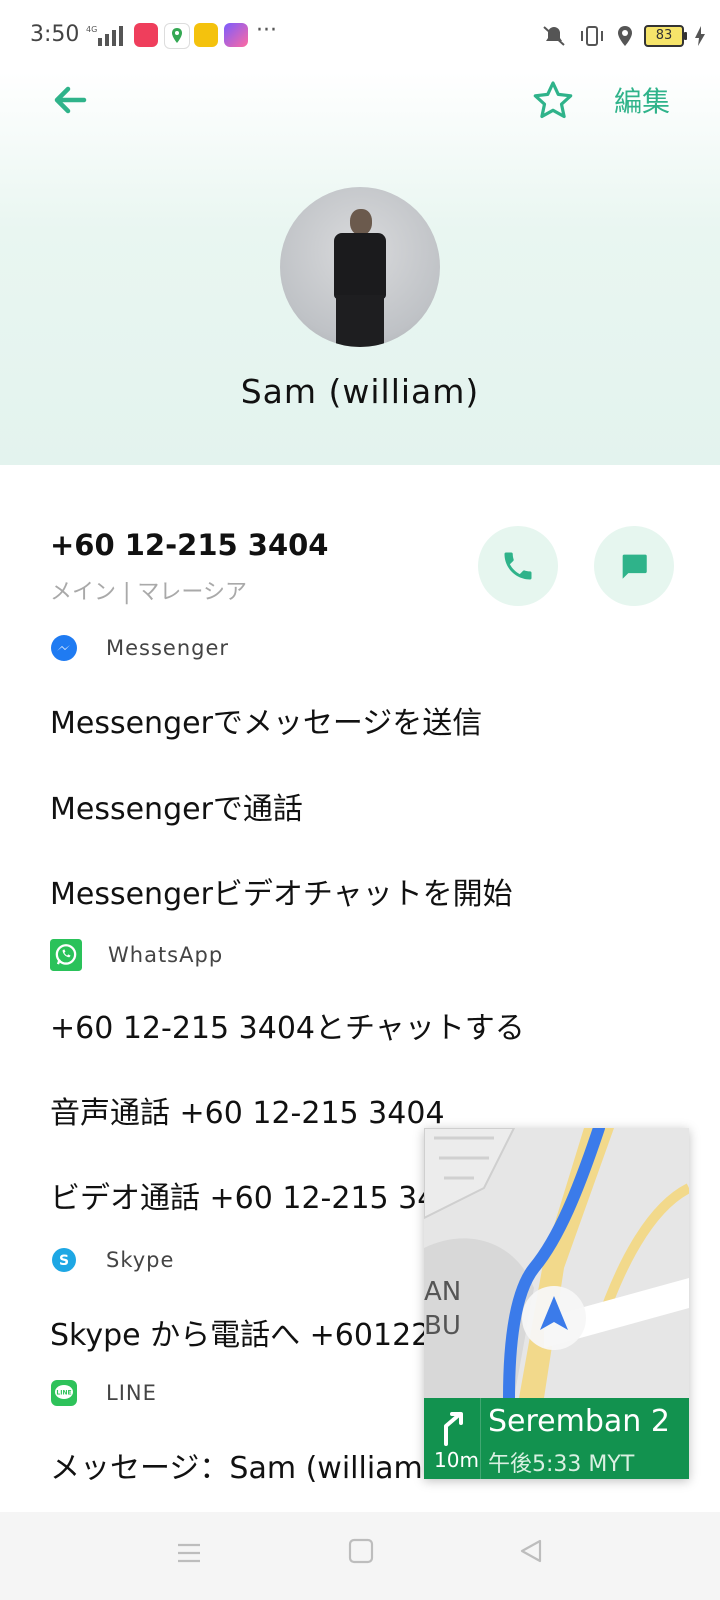 Image resolution: width=720 pixels, height=1600 pixels. I want to click on messenger-call: Messengerで通話, so click(176, 806).